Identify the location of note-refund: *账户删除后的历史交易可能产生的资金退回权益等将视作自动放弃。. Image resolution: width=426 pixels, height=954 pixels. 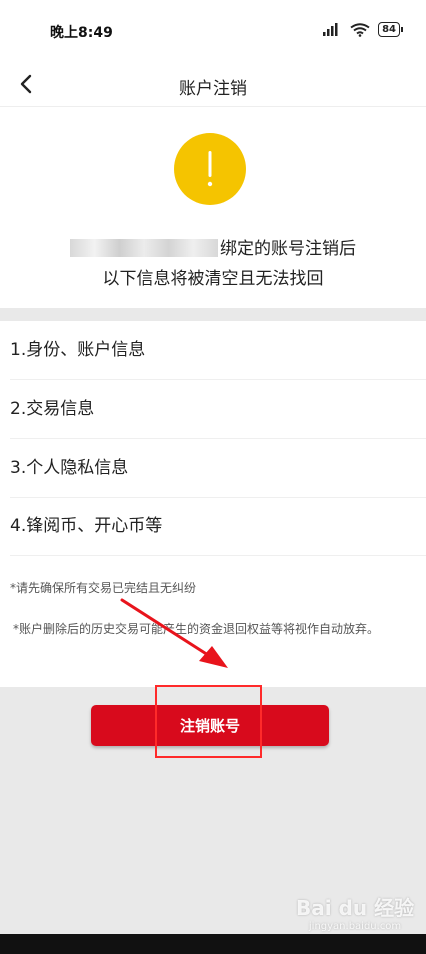
(196, 629).